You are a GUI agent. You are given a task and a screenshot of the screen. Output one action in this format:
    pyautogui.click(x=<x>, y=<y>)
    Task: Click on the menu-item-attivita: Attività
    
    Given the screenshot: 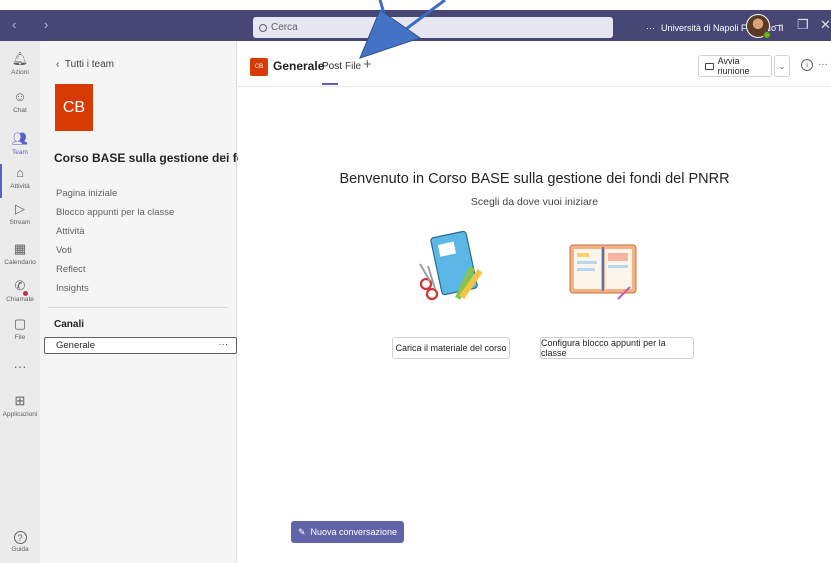 What is the action you would take?
    pyautogui.click(x=70, y=231)
    